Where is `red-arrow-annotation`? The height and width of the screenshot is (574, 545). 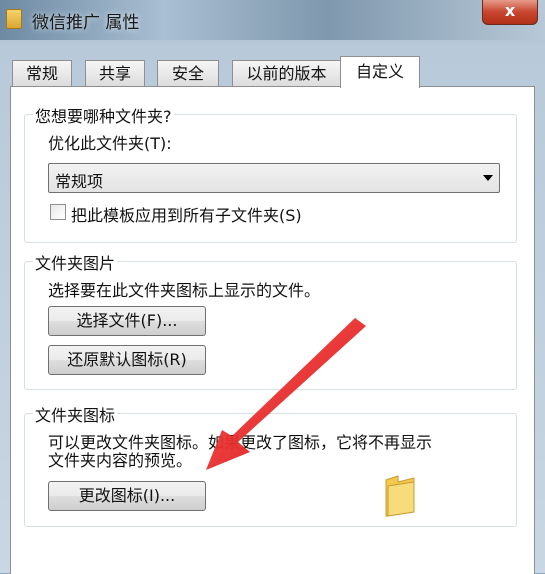 red-arrow-annotation is located at coordinates (286, 394).